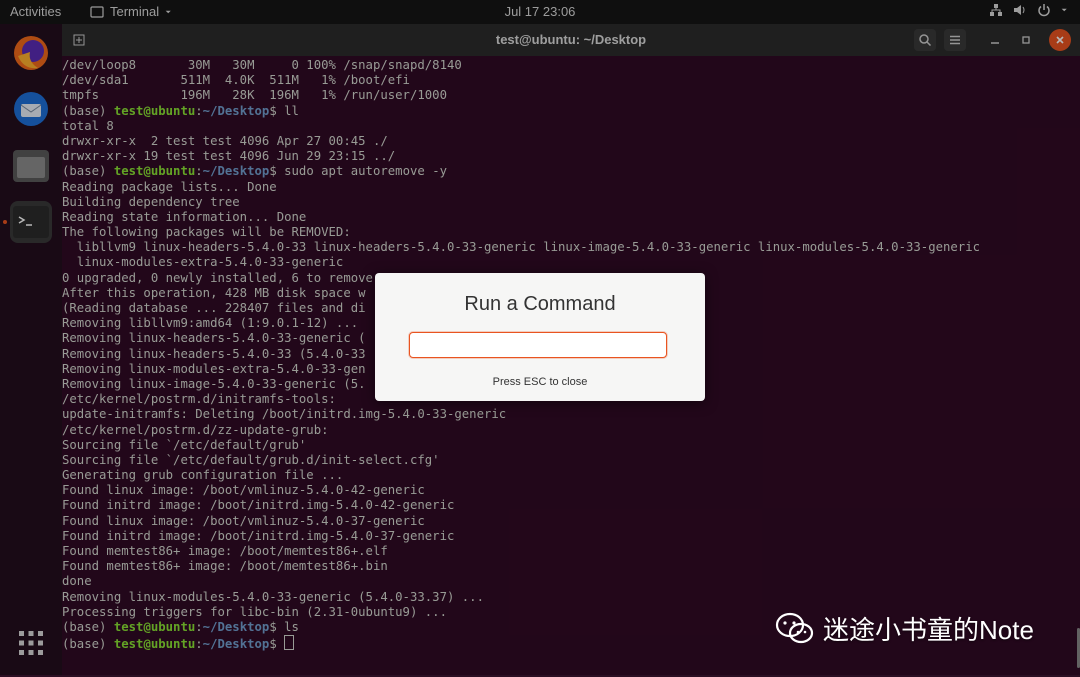 The height and width of the screenshot is (677, 1080). I want to click on run-command-dialog: Run a Command Press ESC to close, so click(540, 337).